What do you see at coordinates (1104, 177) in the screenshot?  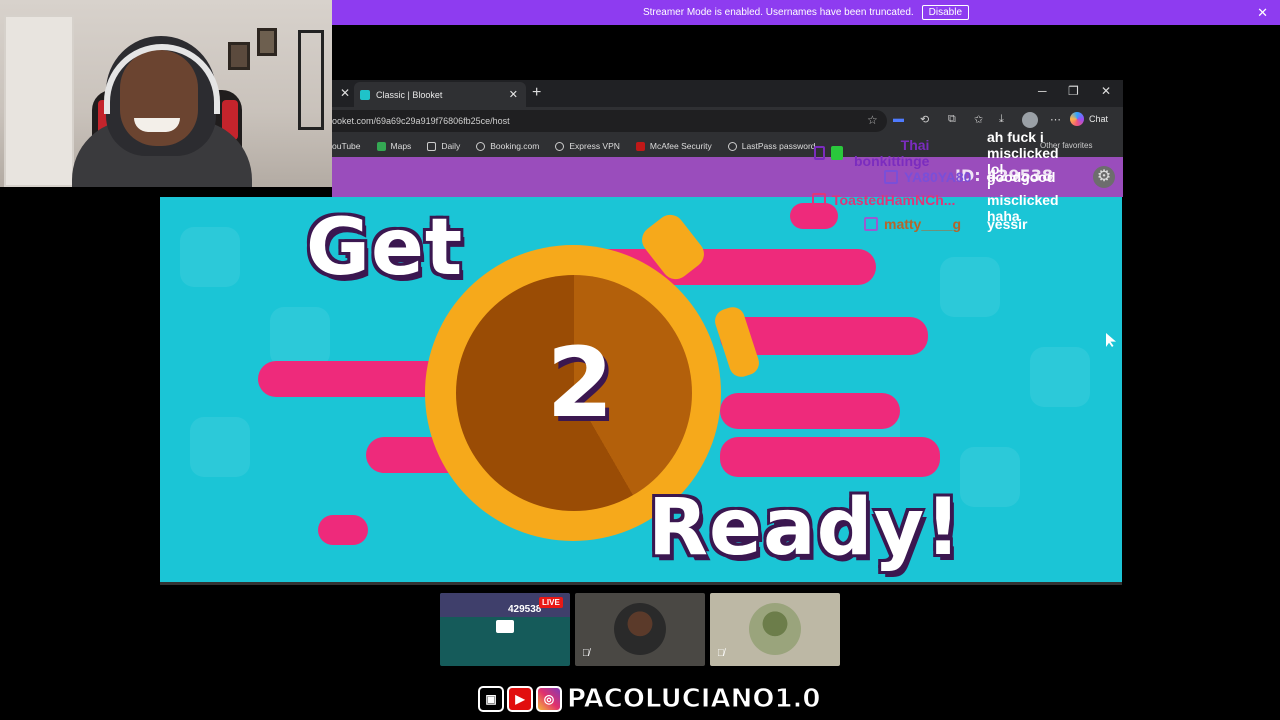 I see `settings-gear-icon: ⚙` at bounding box center [1104, 177].